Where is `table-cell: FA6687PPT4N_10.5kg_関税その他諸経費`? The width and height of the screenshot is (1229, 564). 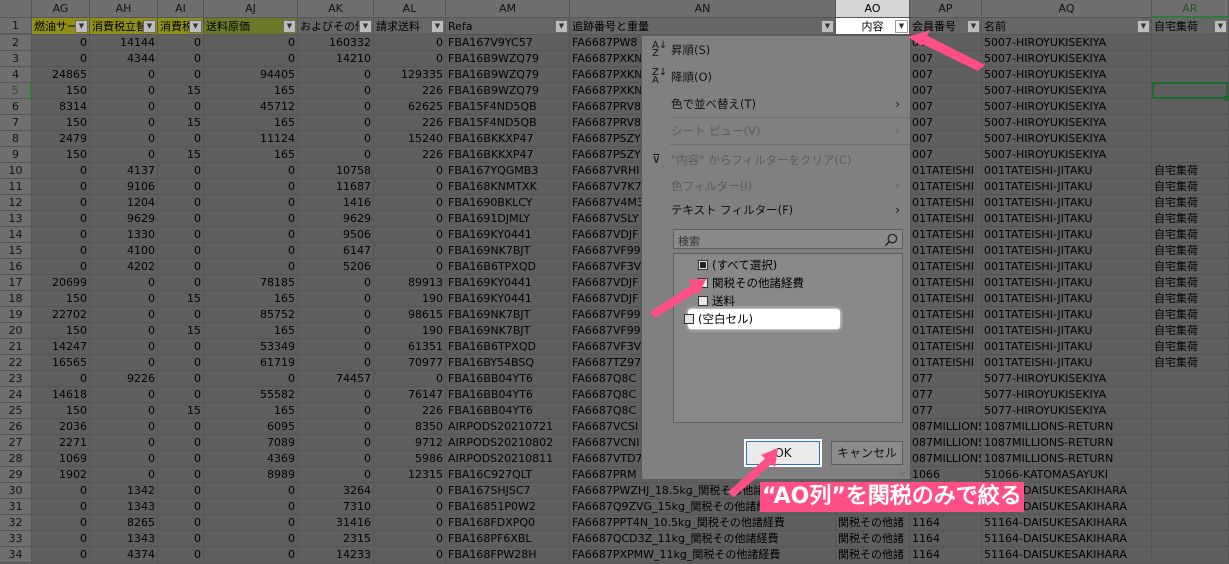
table-cell: FA6687PPT4N_10.5kg_関税その他諸経費 is located at coordinates (703, 523).